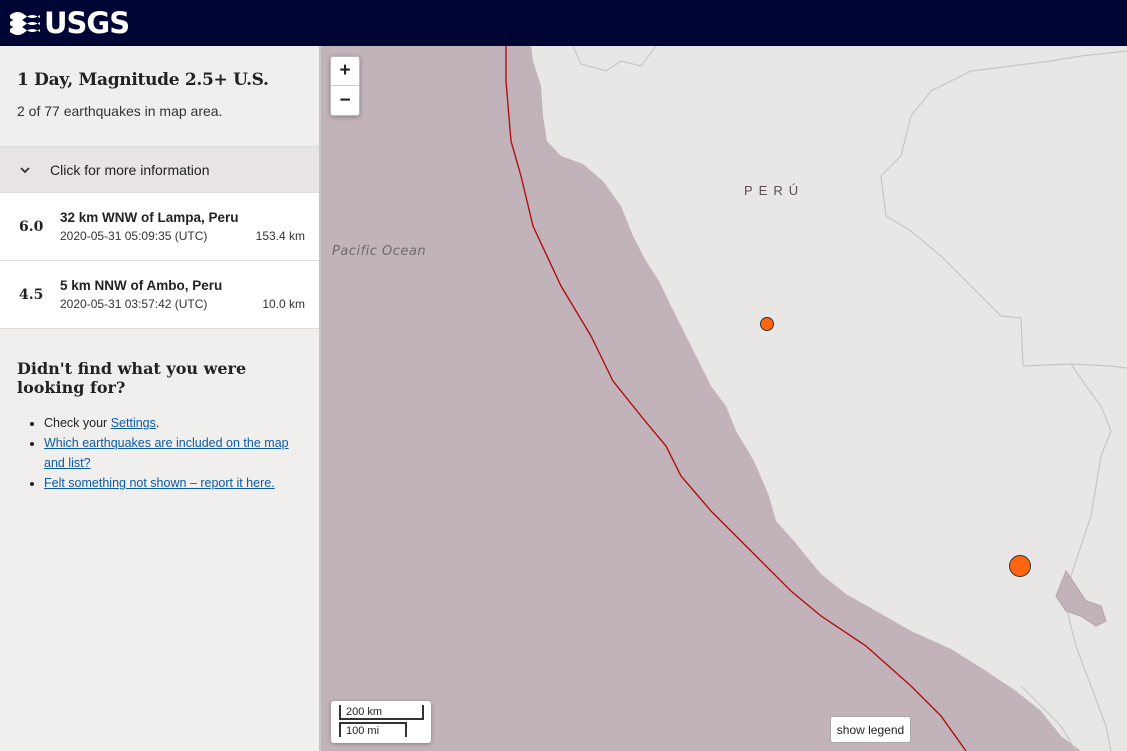 The image size is (1127, 751). I want to click on scale-km-label: 200 km, so click(381, 712).